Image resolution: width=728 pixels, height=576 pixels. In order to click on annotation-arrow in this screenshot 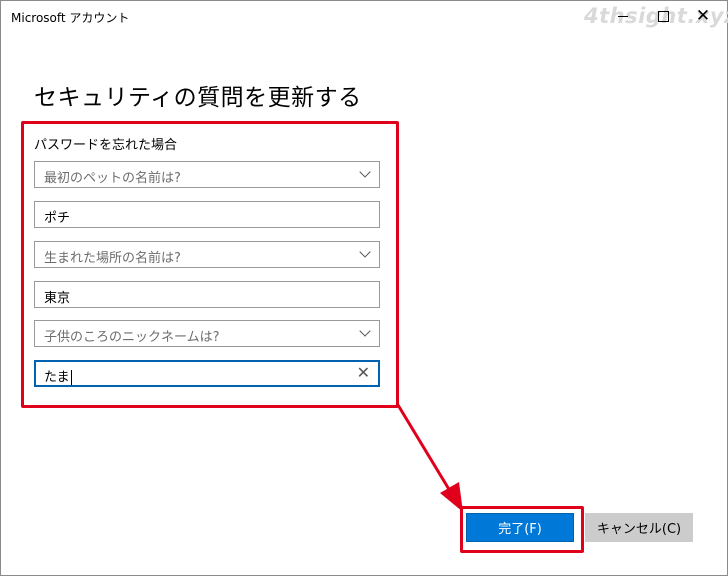, I will do `click(429, 458)`.